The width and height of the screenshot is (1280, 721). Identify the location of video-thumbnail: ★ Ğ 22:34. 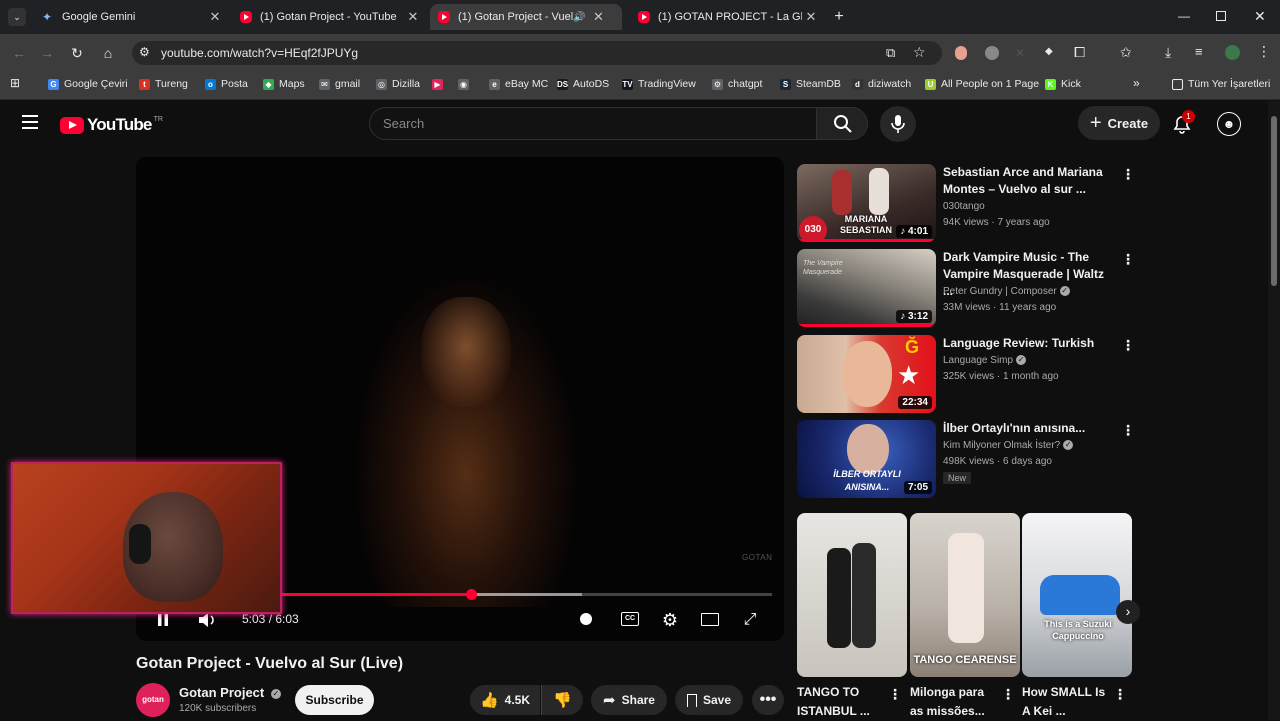
(866, 374).